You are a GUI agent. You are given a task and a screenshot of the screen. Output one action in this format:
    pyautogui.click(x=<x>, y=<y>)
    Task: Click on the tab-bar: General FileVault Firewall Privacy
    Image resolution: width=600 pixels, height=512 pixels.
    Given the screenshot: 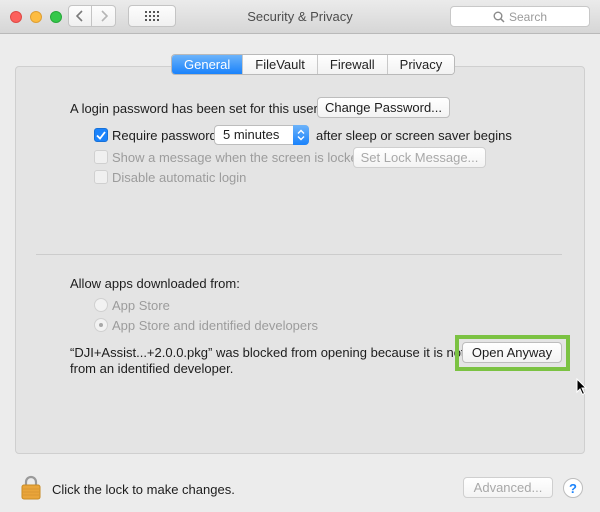 What is the action you would take?
    pyautogui.click(x=313, y=64)
    